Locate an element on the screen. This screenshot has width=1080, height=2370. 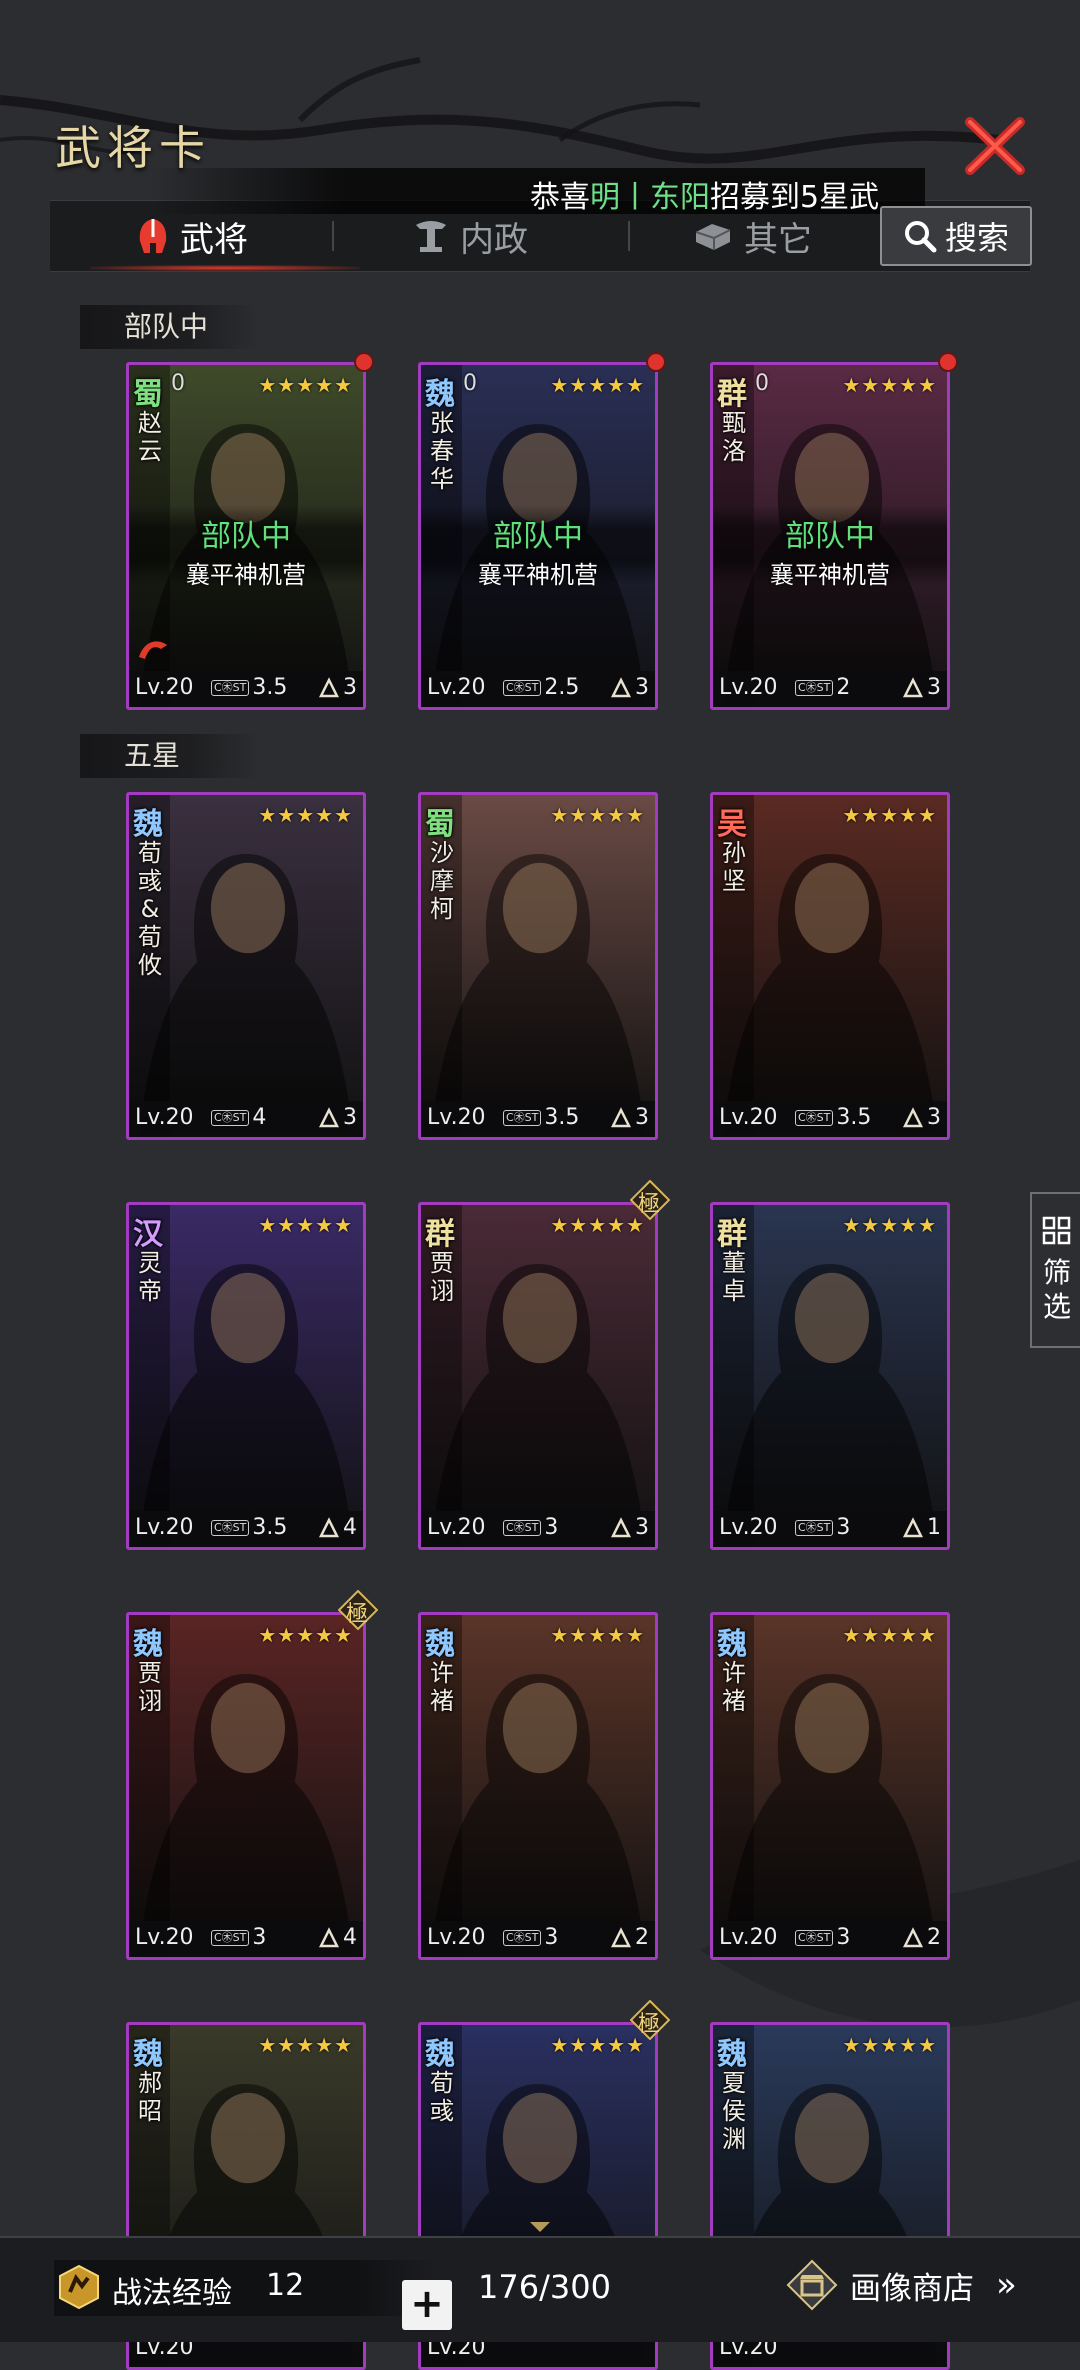
unit-type: 2 is located at coordinates (629, 1937).